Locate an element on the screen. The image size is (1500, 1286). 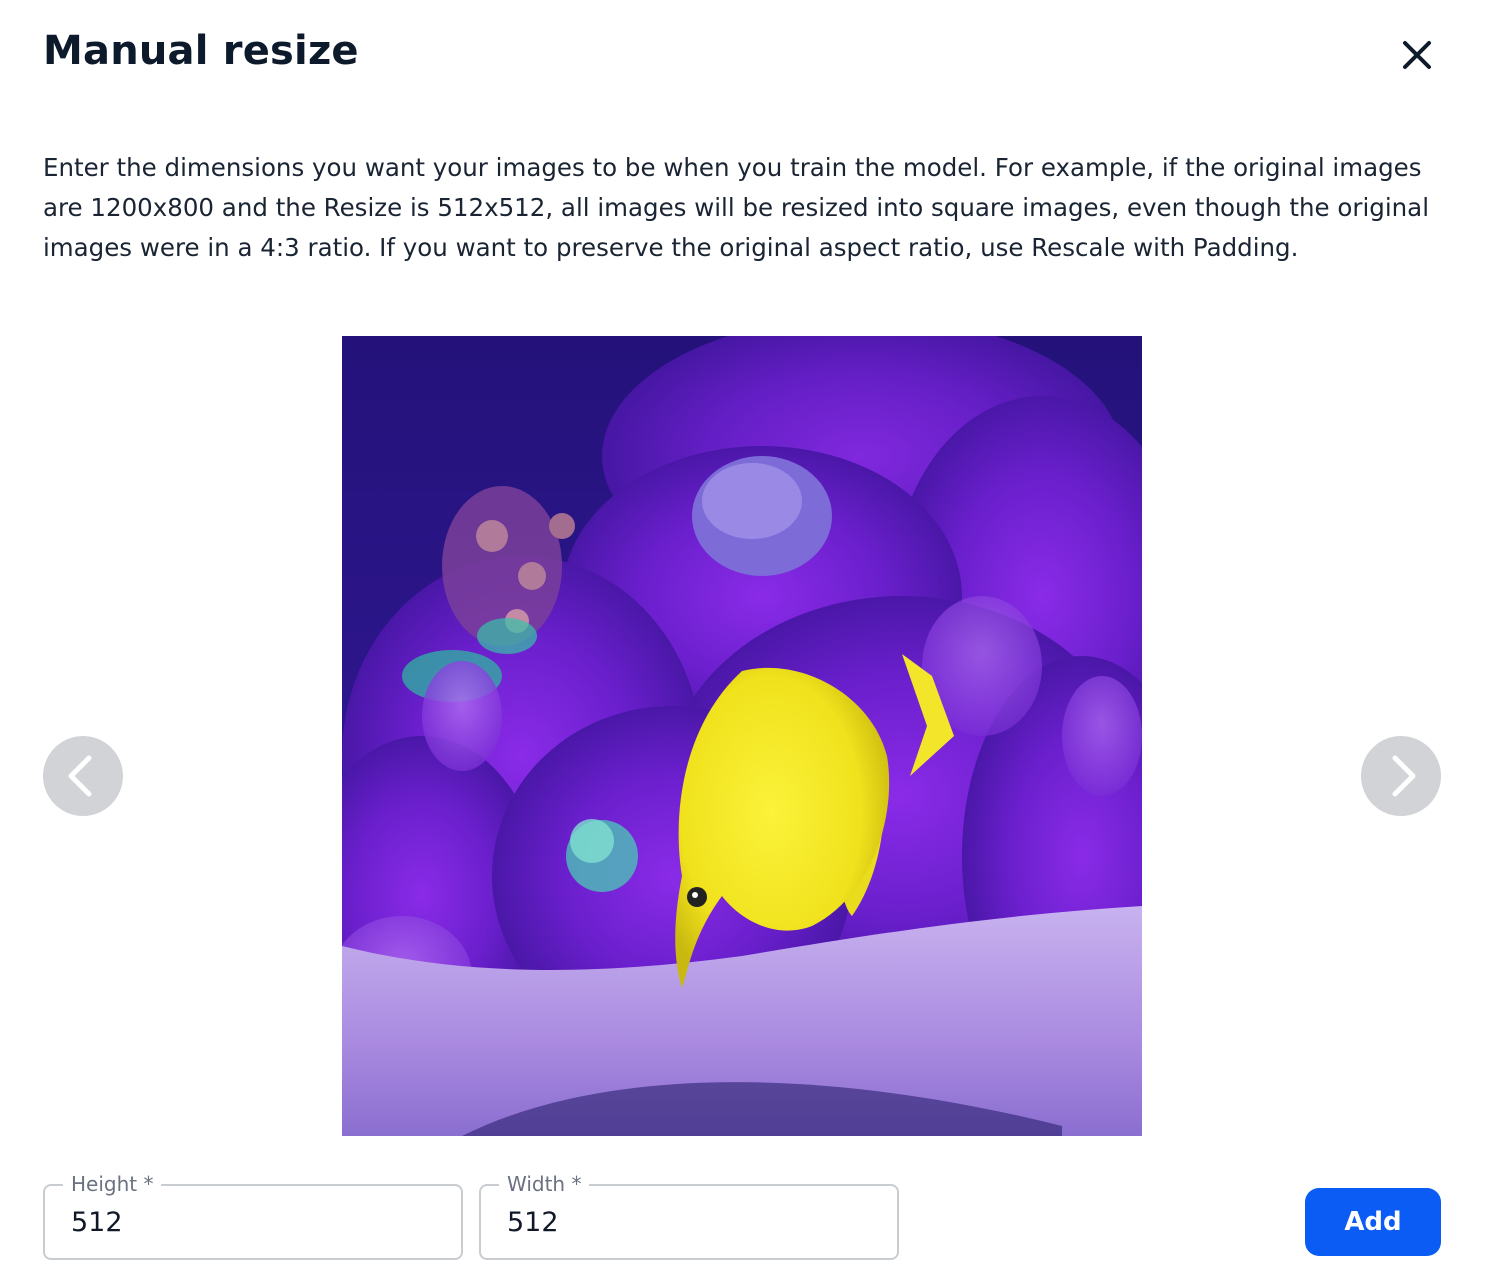
chevron-right-icon is located at coordinates (1404, 776).